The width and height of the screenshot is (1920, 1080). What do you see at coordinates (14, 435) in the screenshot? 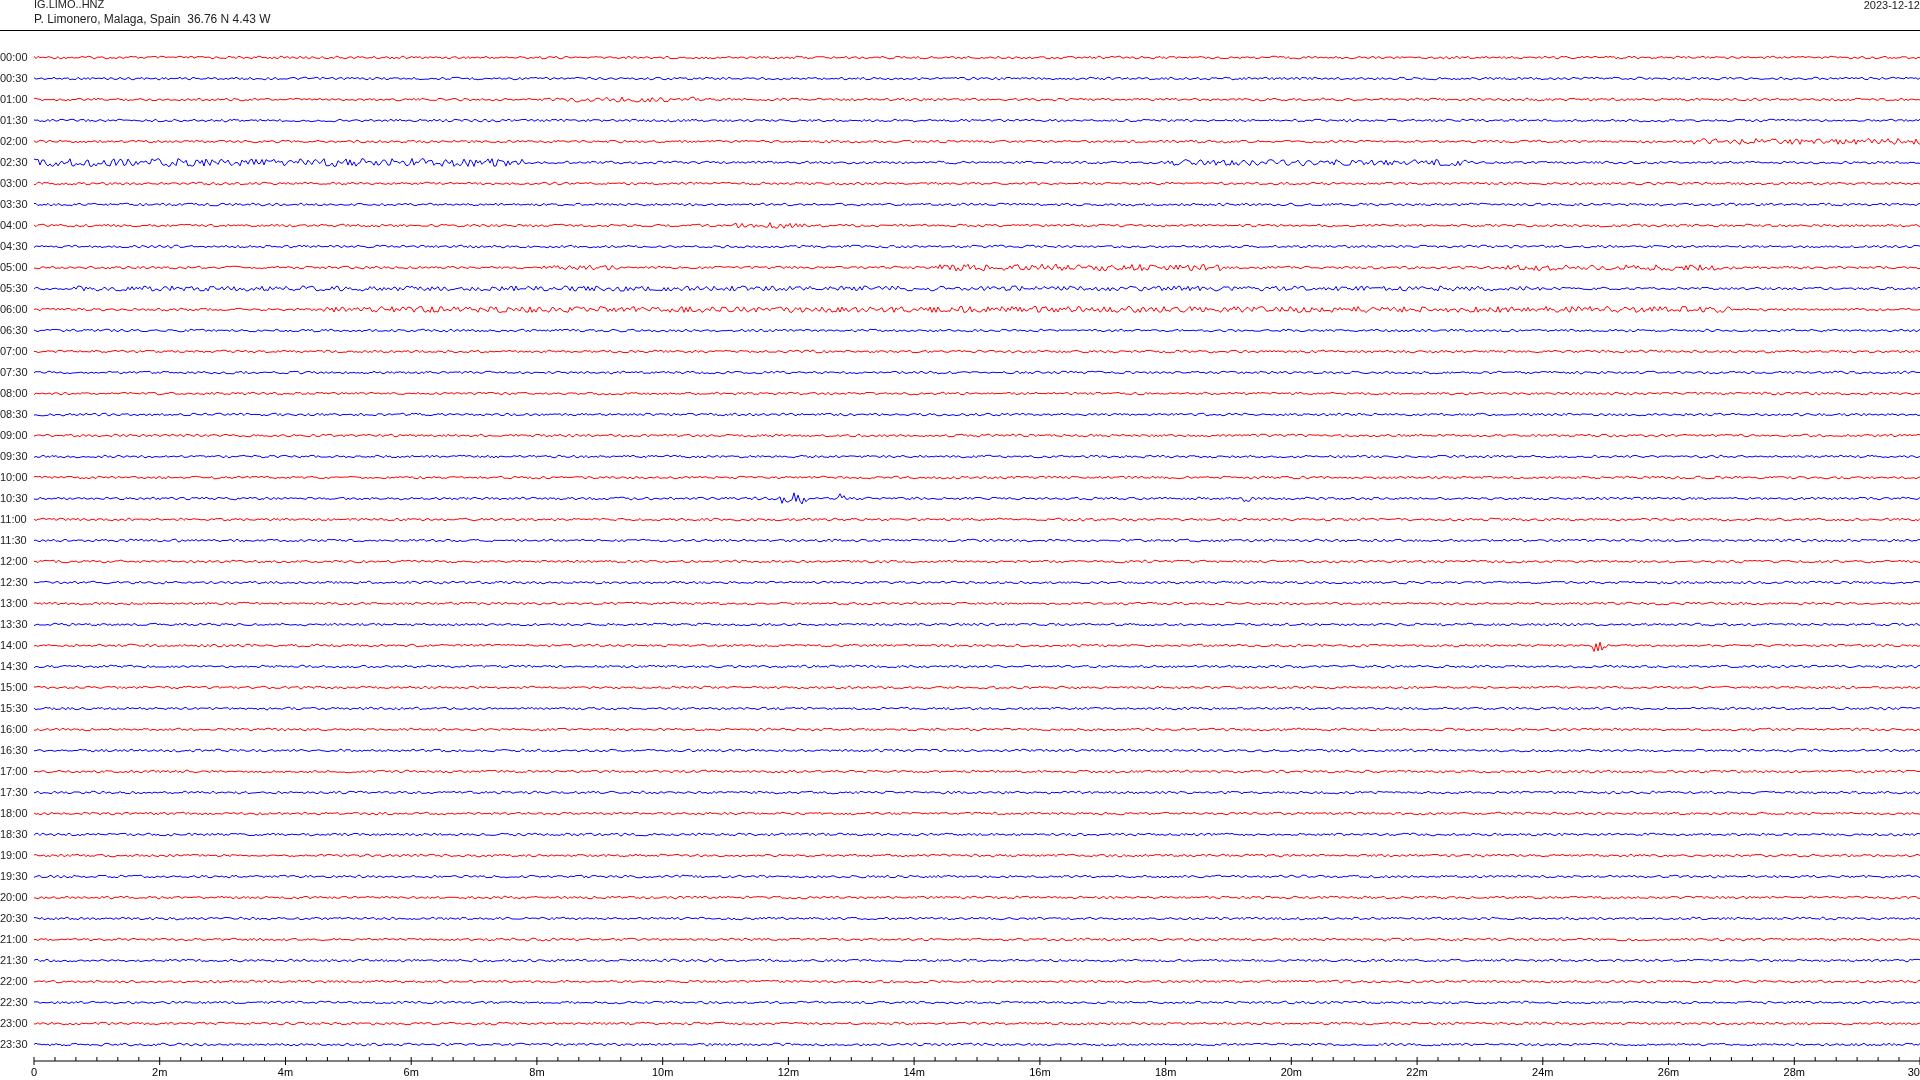
I see `time-label: 09:00` at bounding box center [14, 435].